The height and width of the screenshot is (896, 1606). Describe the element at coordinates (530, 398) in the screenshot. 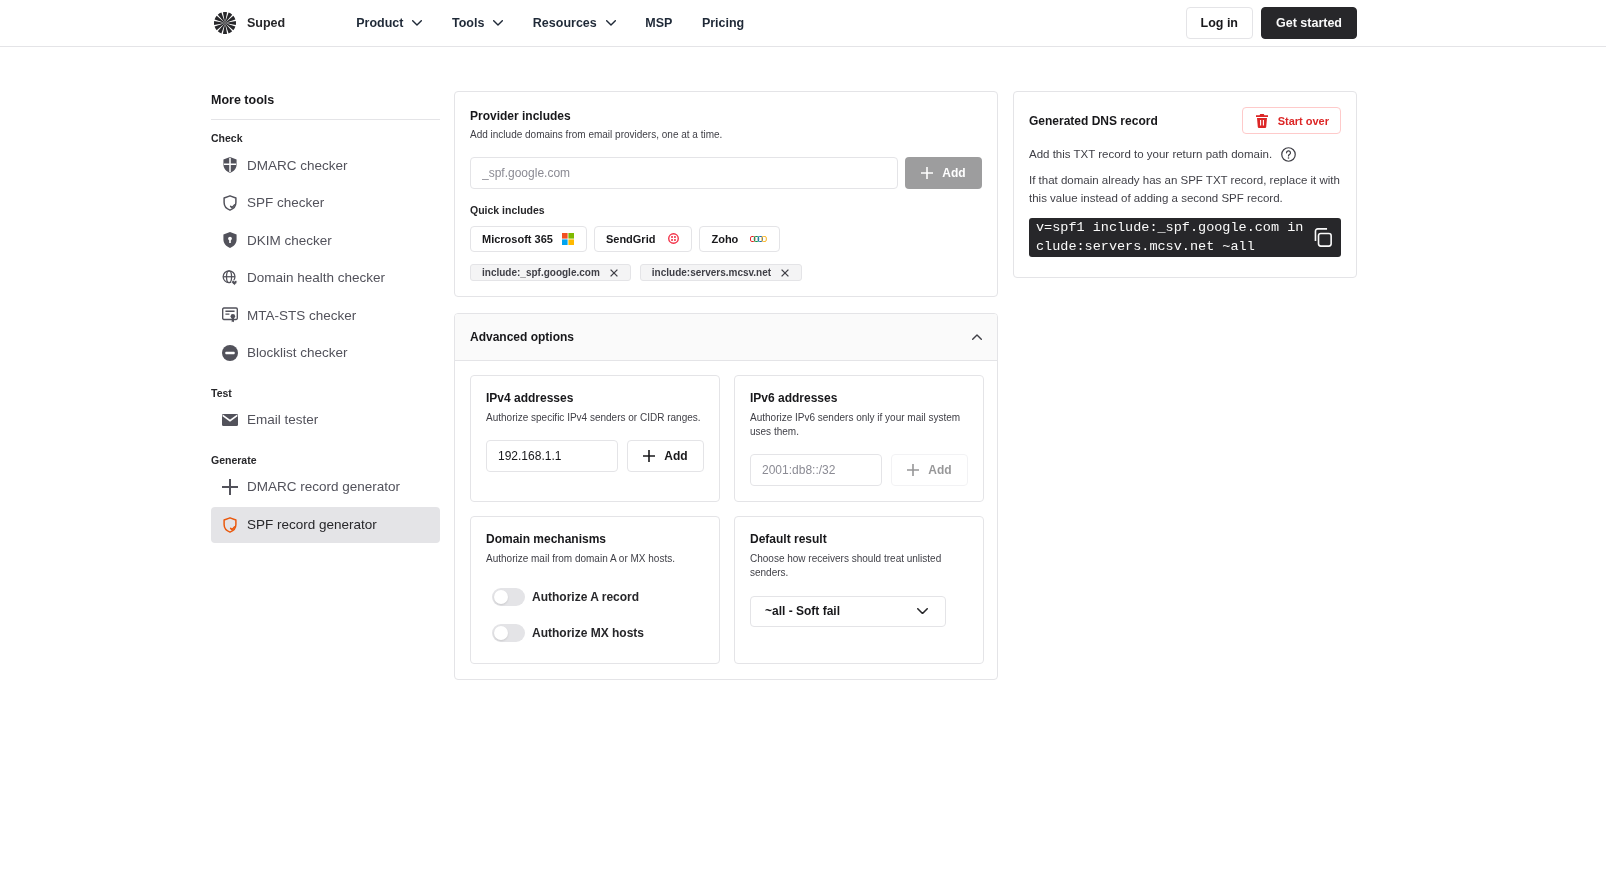

I see `panel-title: IPv4 addresses` at that location.